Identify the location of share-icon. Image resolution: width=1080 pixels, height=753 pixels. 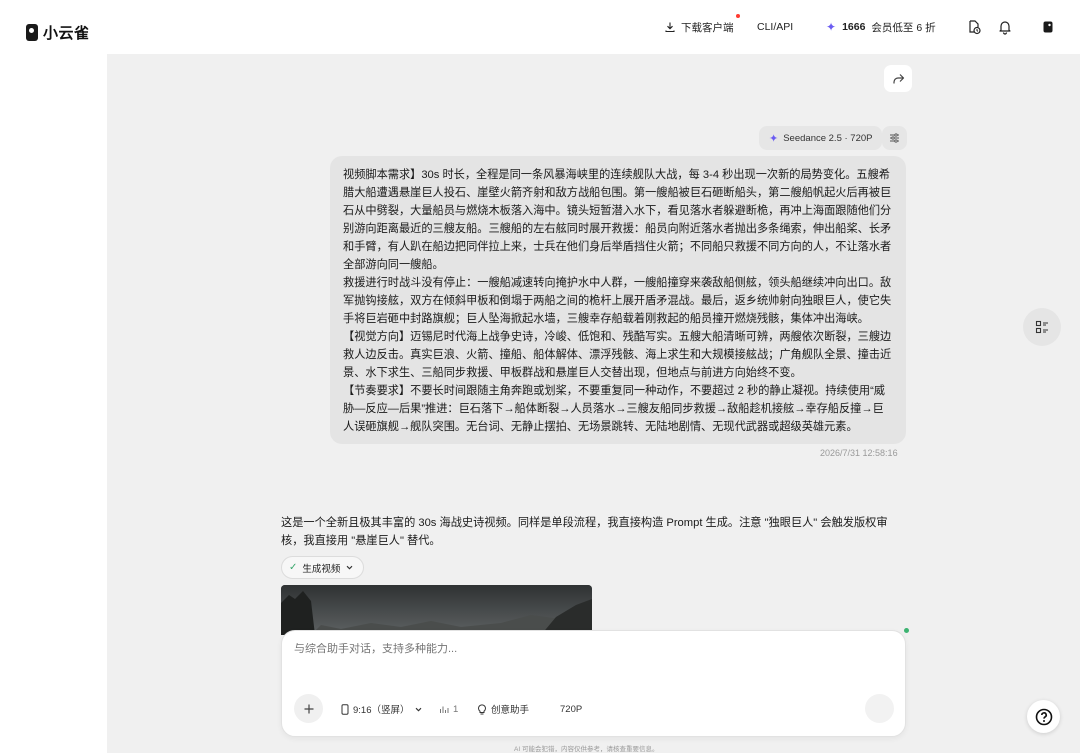
(898, 78).